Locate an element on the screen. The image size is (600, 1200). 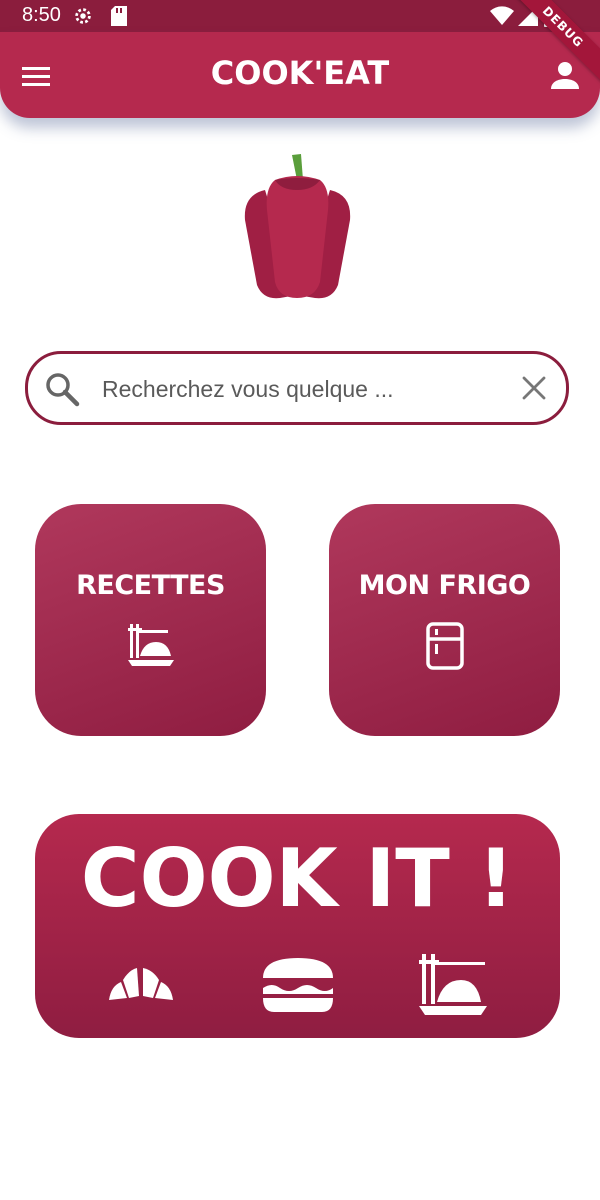
search-bar is located at coordinates (297, 388).